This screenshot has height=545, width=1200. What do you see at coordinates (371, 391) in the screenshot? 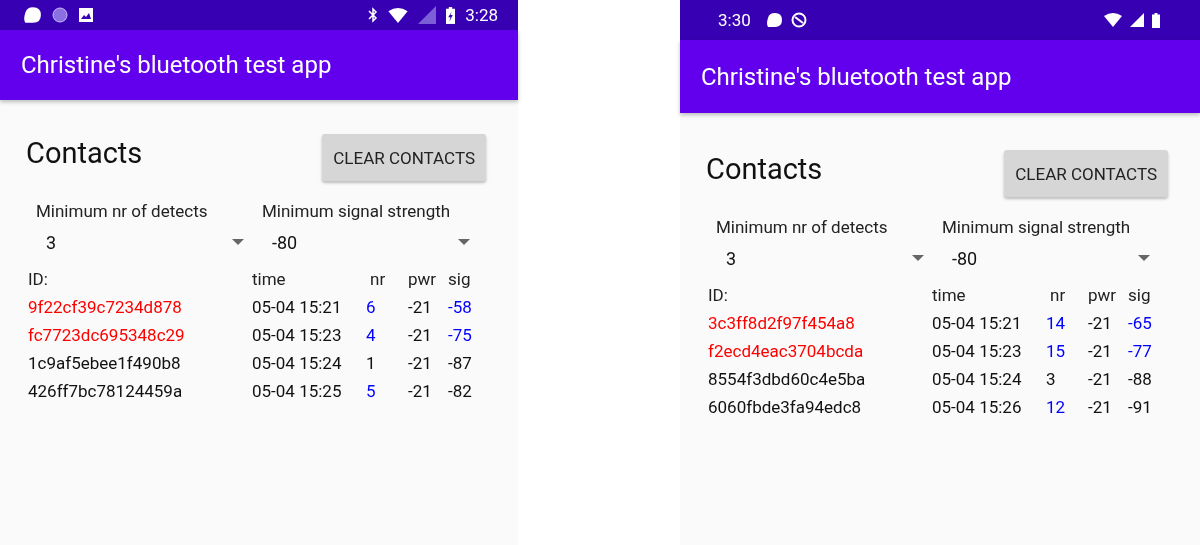
I see `count-cell-text: 5` at bounding box center [371, 391].